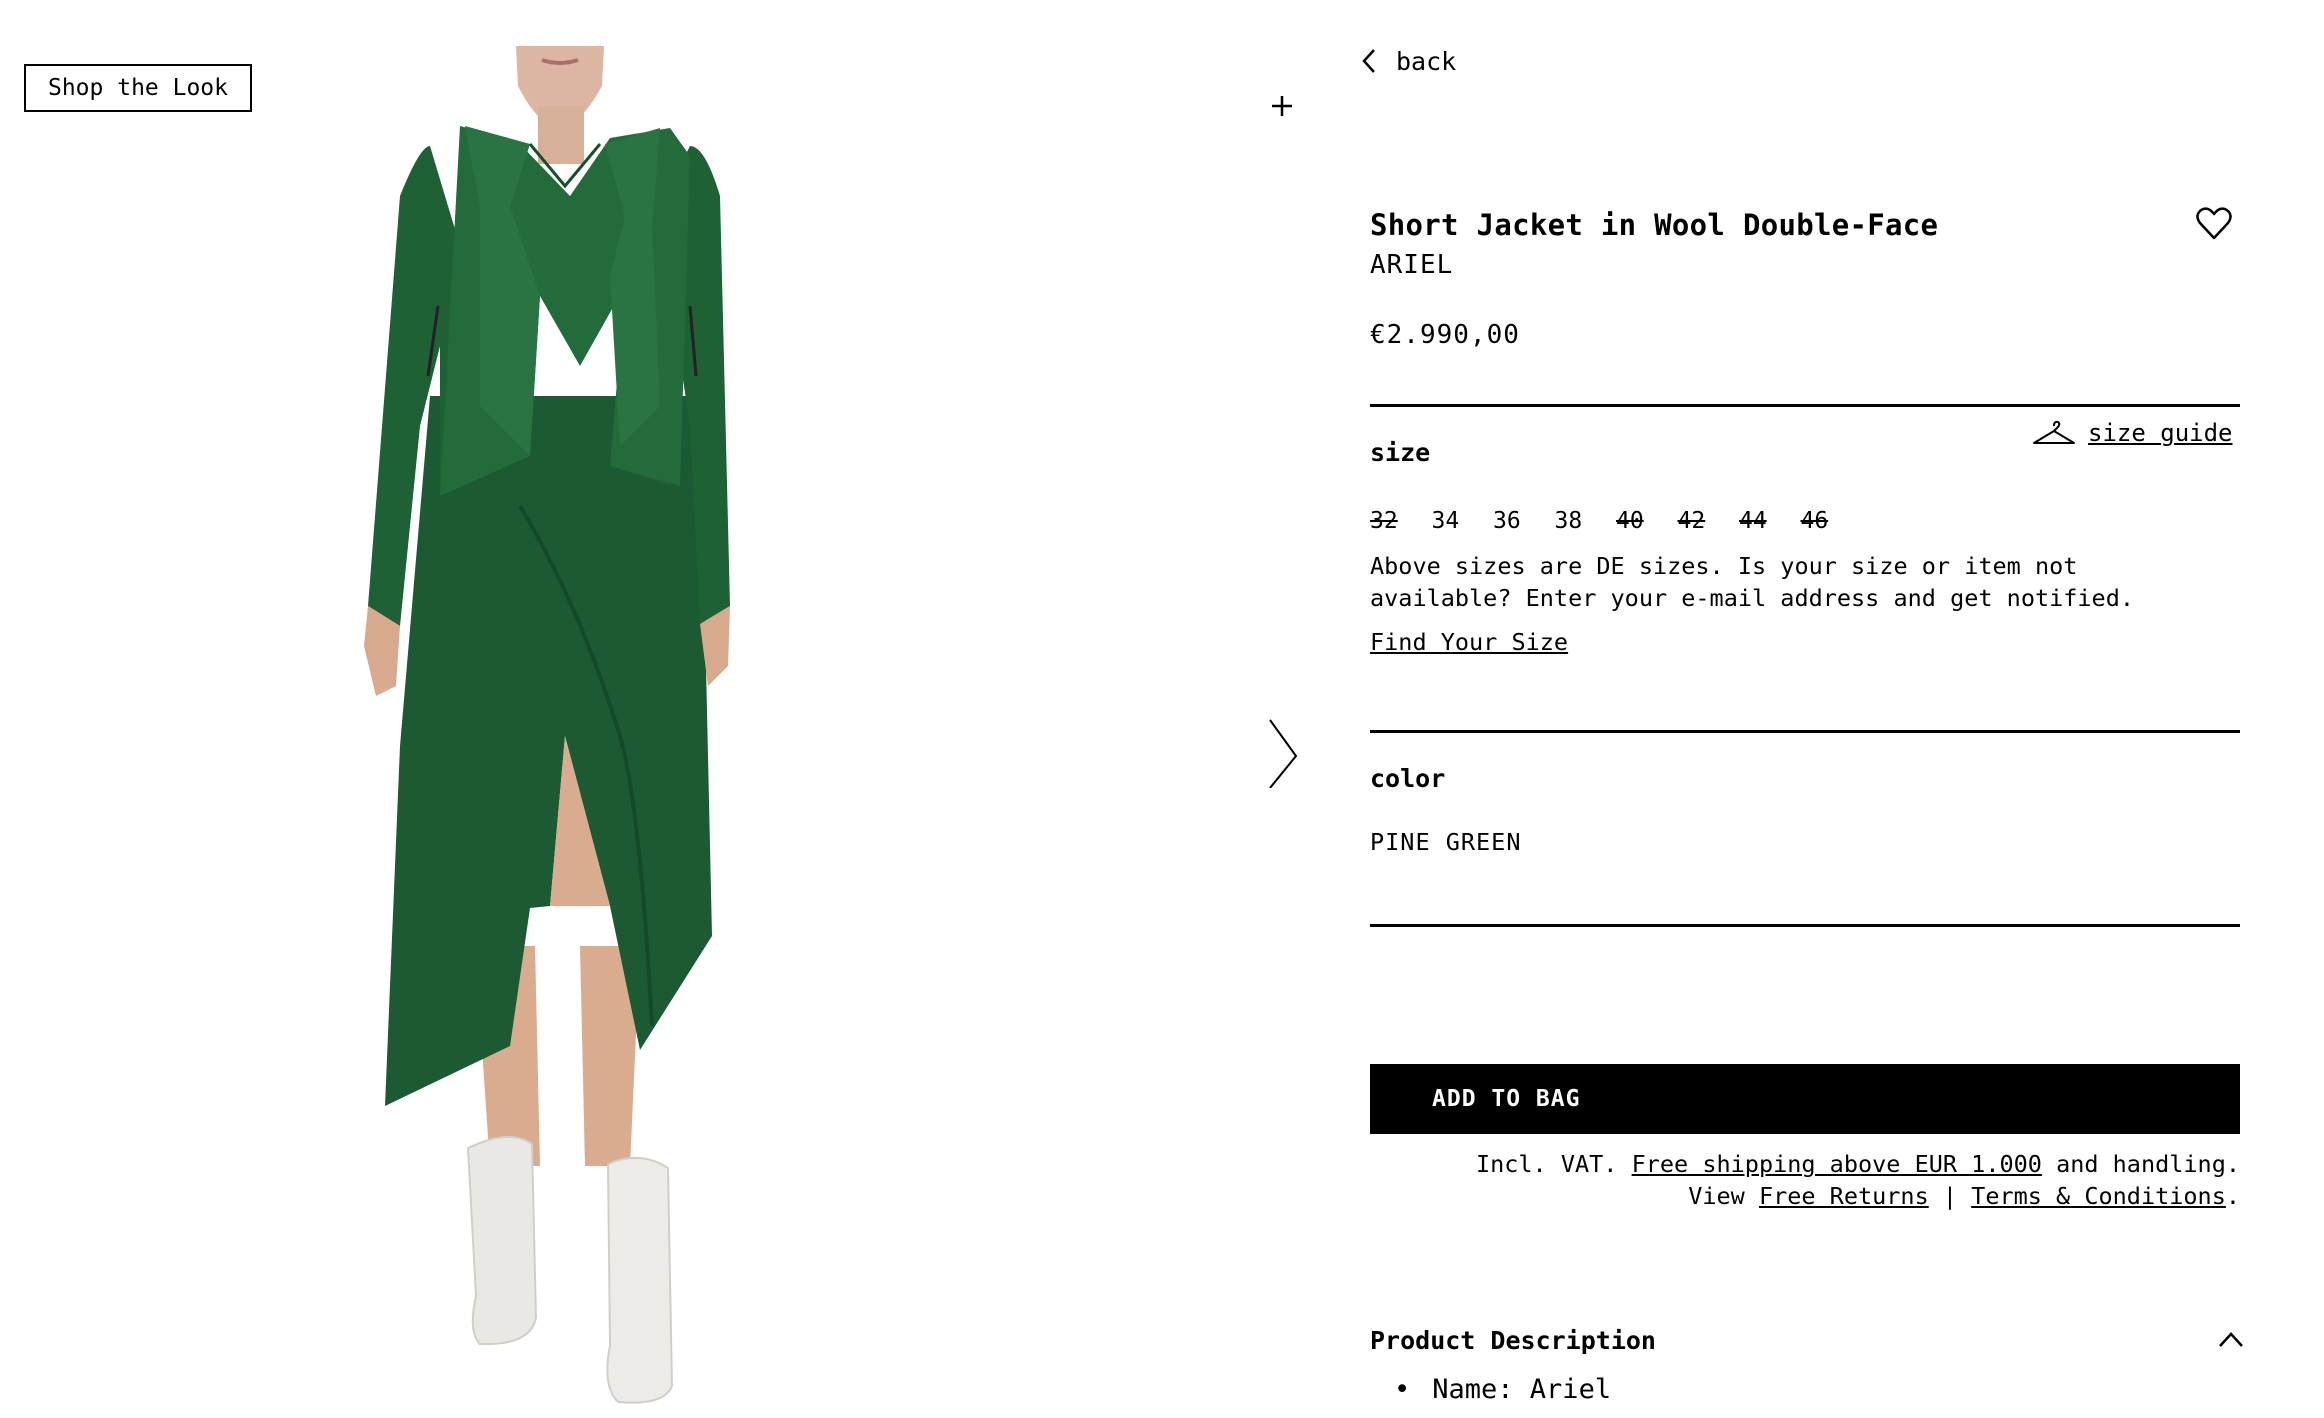 The image size is (2324, 1418). What do you see at coordinates (2140, 1164) in the screenshot?
I see `ship-suffix: and handling.` at bounding box center [2140, 1164].